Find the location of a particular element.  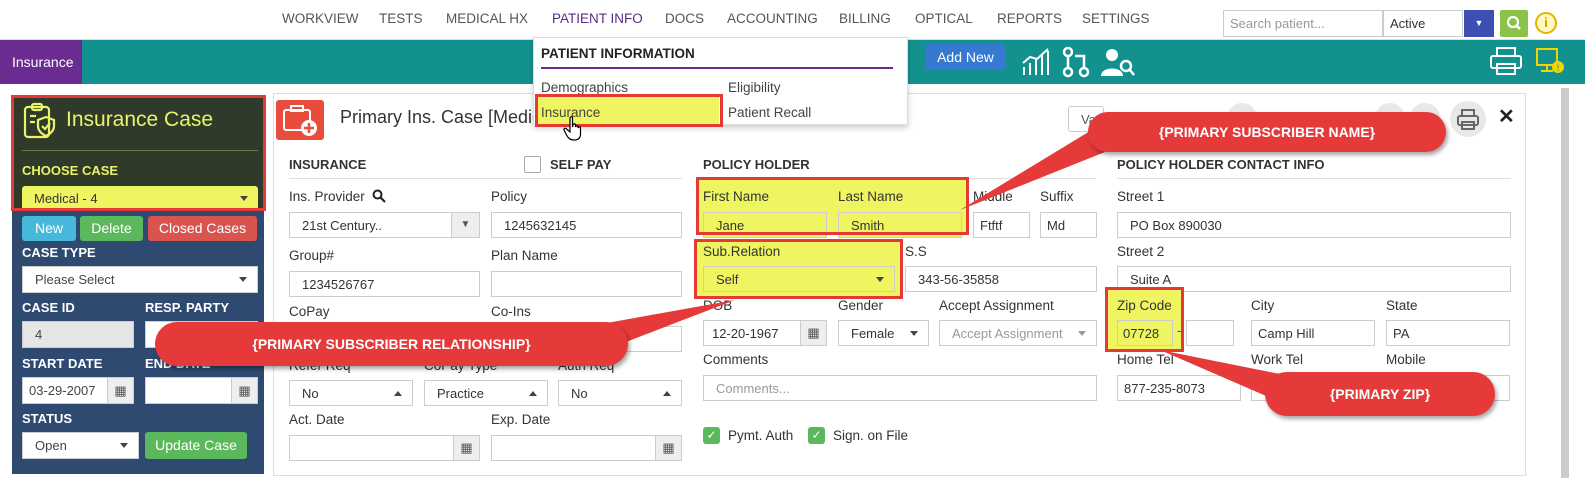

scrollbar is located at coordinates (1565, 283).